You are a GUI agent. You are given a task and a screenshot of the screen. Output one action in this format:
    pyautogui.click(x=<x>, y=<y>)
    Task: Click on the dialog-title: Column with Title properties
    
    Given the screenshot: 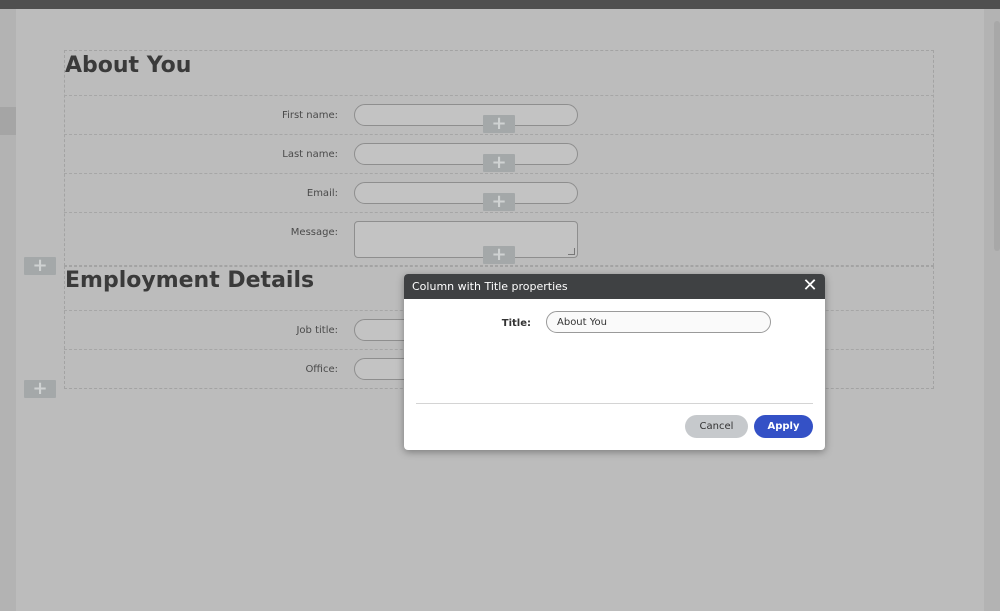 What is the action you would take?
    pyautogui.click(x=490, y=286)
    